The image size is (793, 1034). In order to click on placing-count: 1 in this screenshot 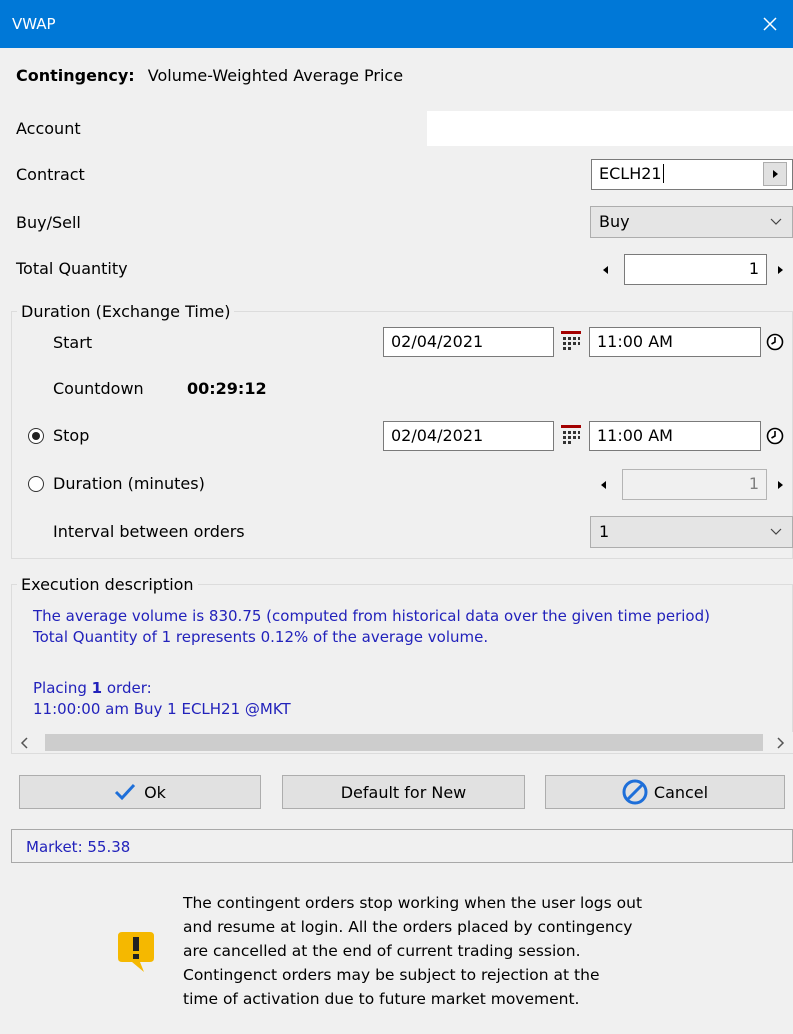, I will do `click(97, 688)`.